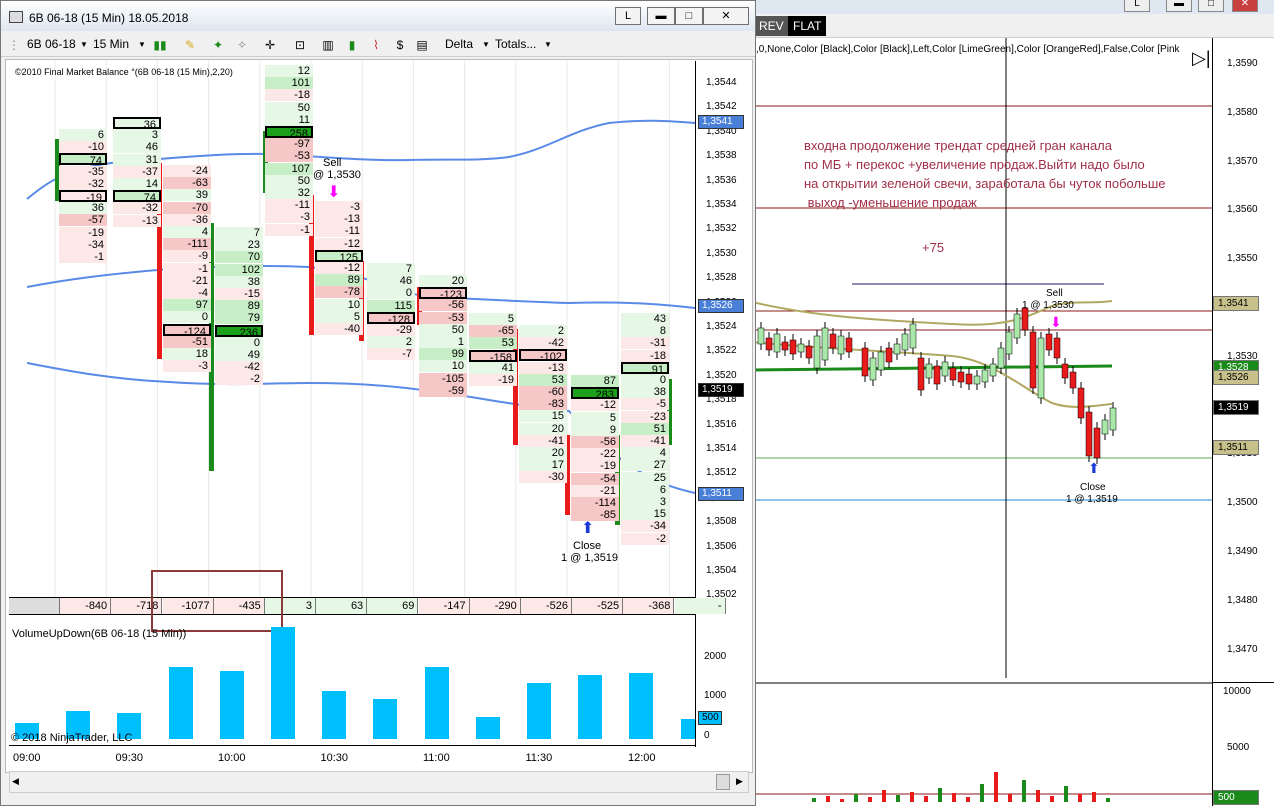  I want to click on instrument-selector: 6B 06-18, so click(51, 44).